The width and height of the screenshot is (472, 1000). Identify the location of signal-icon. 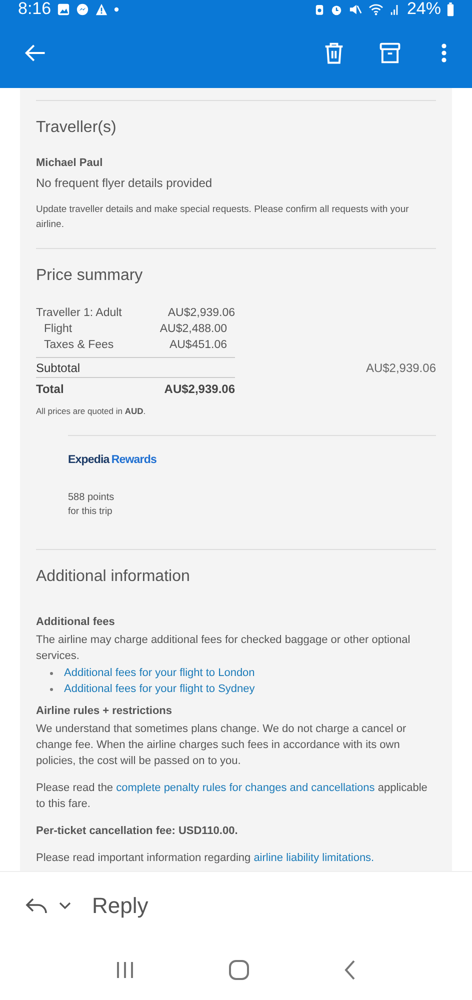
(394, 9).